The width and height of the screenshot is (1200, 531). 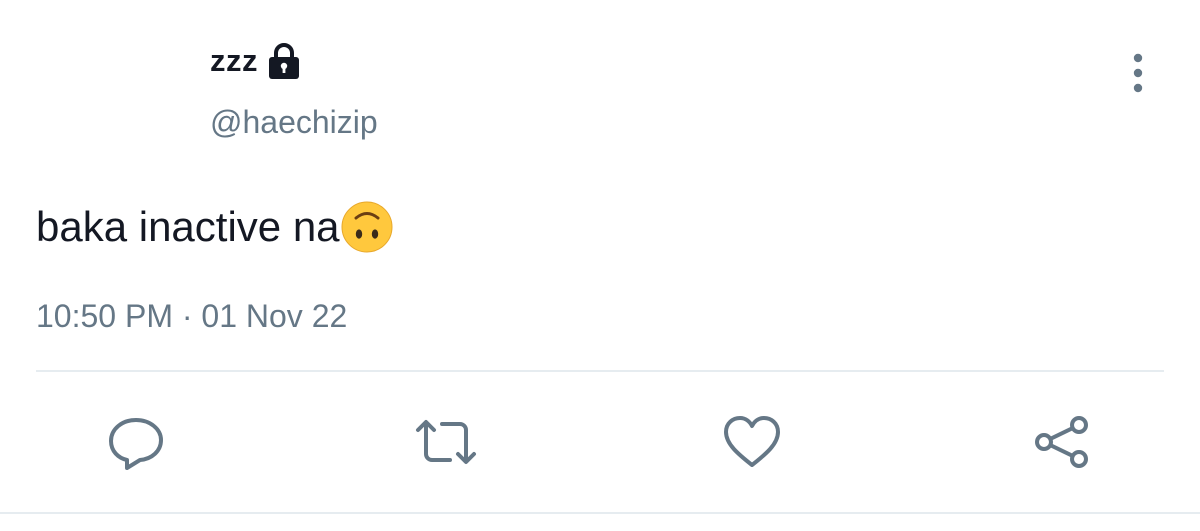 I want to click on user-handle: @haechizip, so click(x=294, y=122).